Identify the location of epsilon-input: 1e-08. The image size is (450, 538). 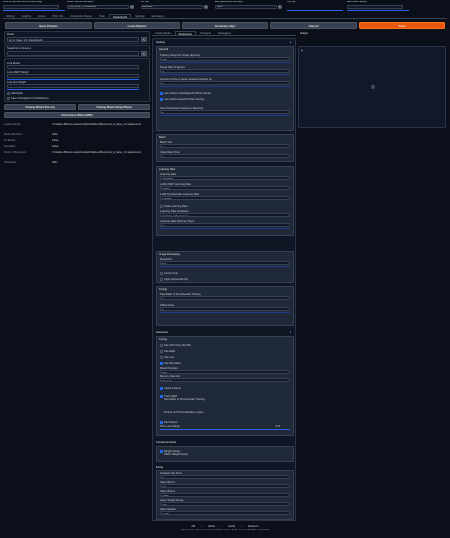
(225, 513).